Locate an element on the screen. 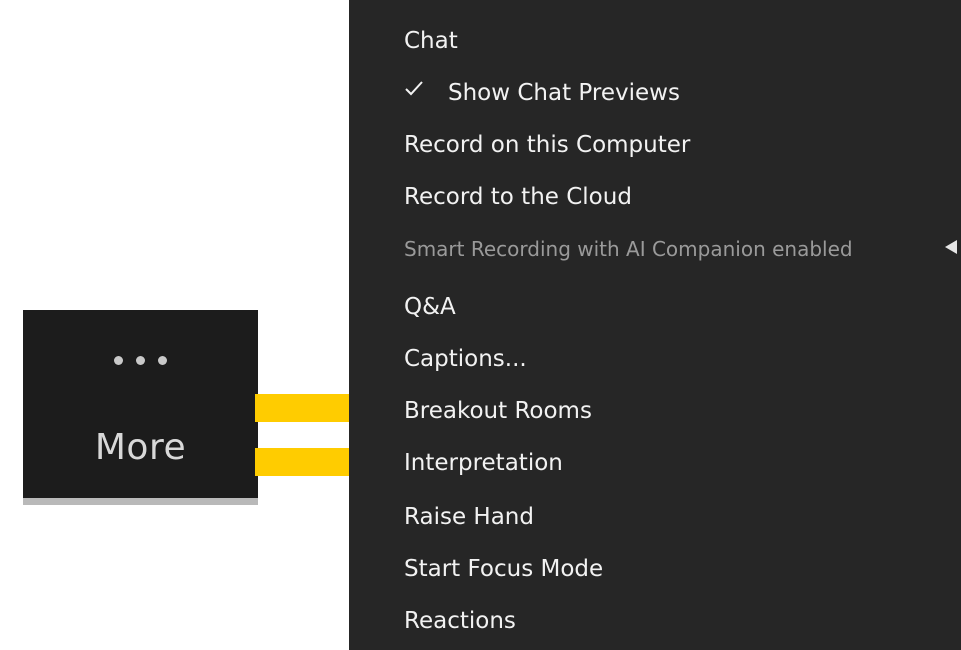 The width and height of the screenshot is (961, 650). menu-item-raise-hand: Raise Hand is located at coordinates (469, 517).